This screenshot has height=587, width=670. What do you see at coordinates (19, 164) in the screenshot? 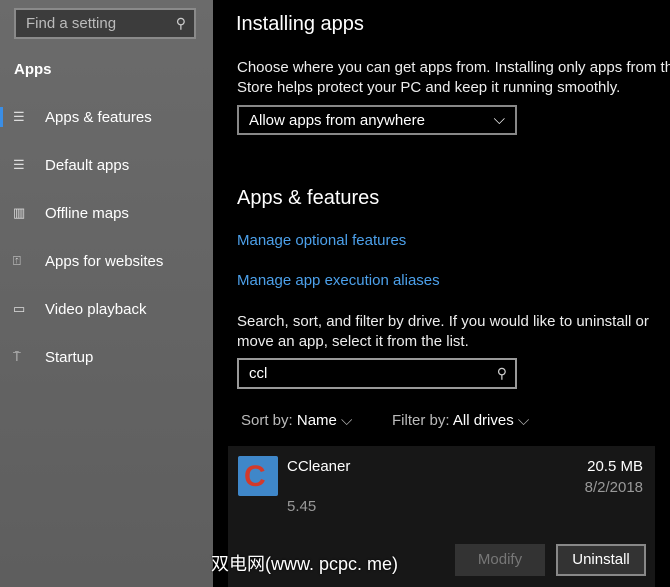
I see `default-list-icon: ☰` at bounding box center [19, 164].